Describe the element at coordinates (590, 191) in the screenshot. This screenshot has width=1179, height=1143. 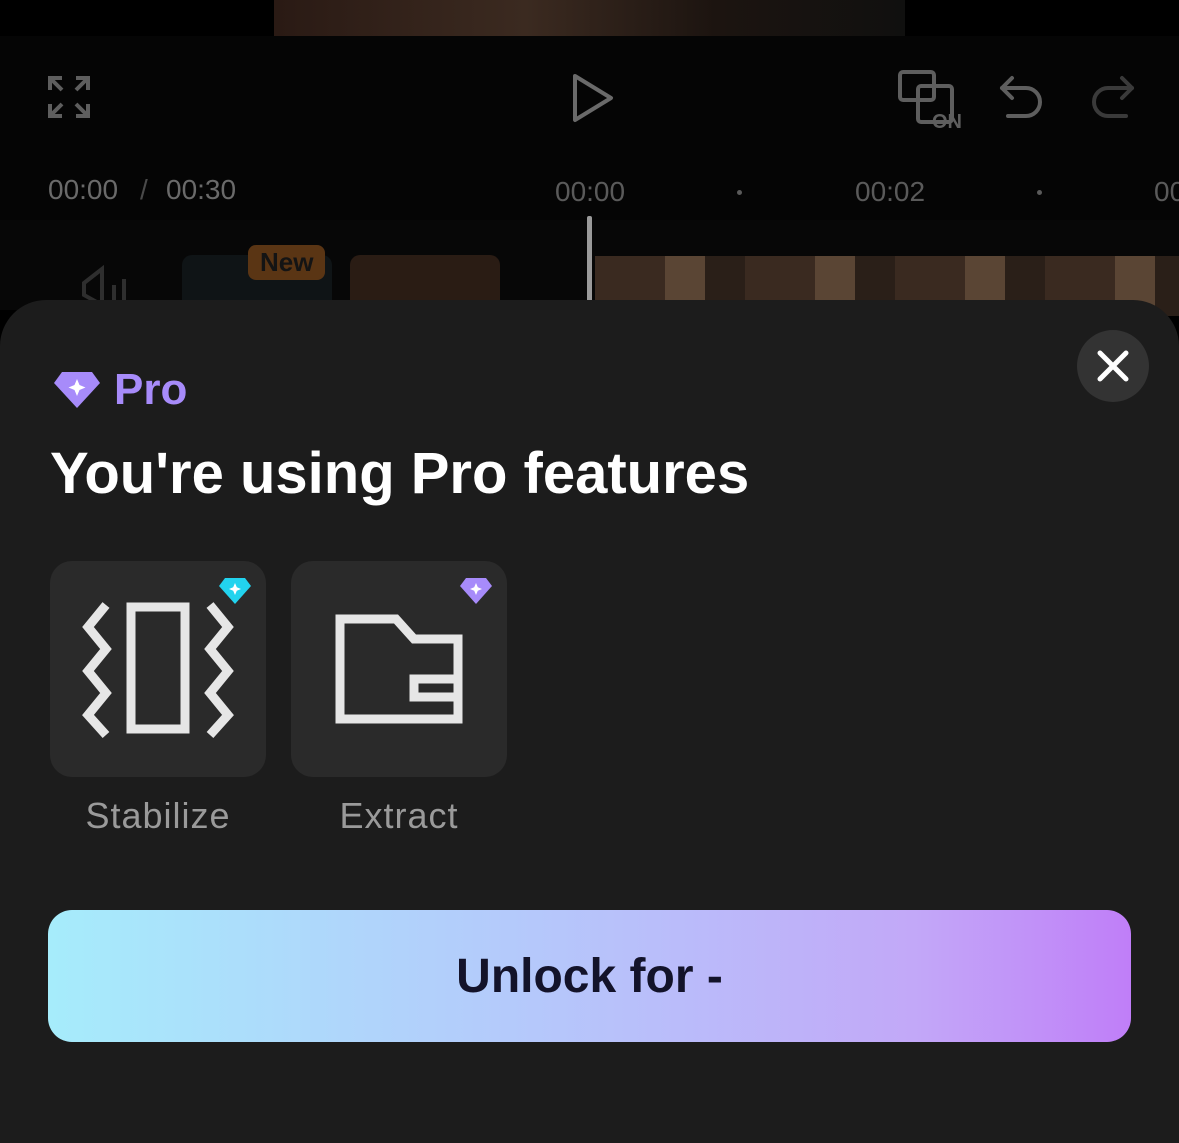
I see `ruler-mark: 00:00` at that location.